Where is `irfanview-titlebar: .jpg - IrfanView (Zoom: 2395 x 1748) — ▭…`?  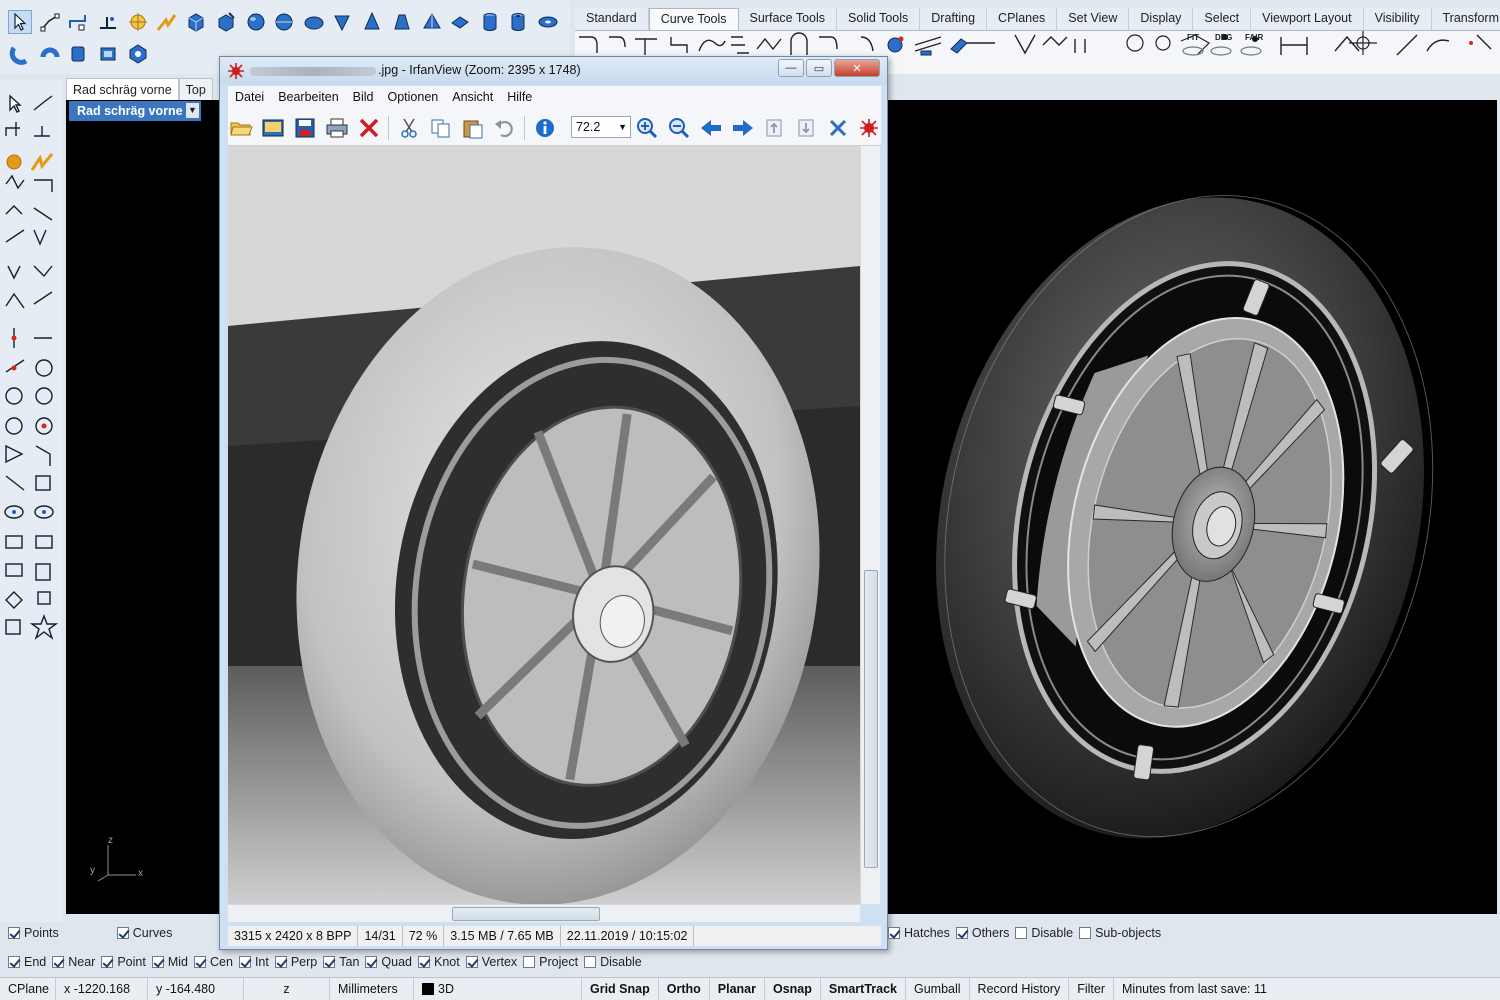
irfanview-titlebar: .jpg - IrfanView (Zoom: 2395 x 1748) — ▭… is located at coordinates (553, 71).